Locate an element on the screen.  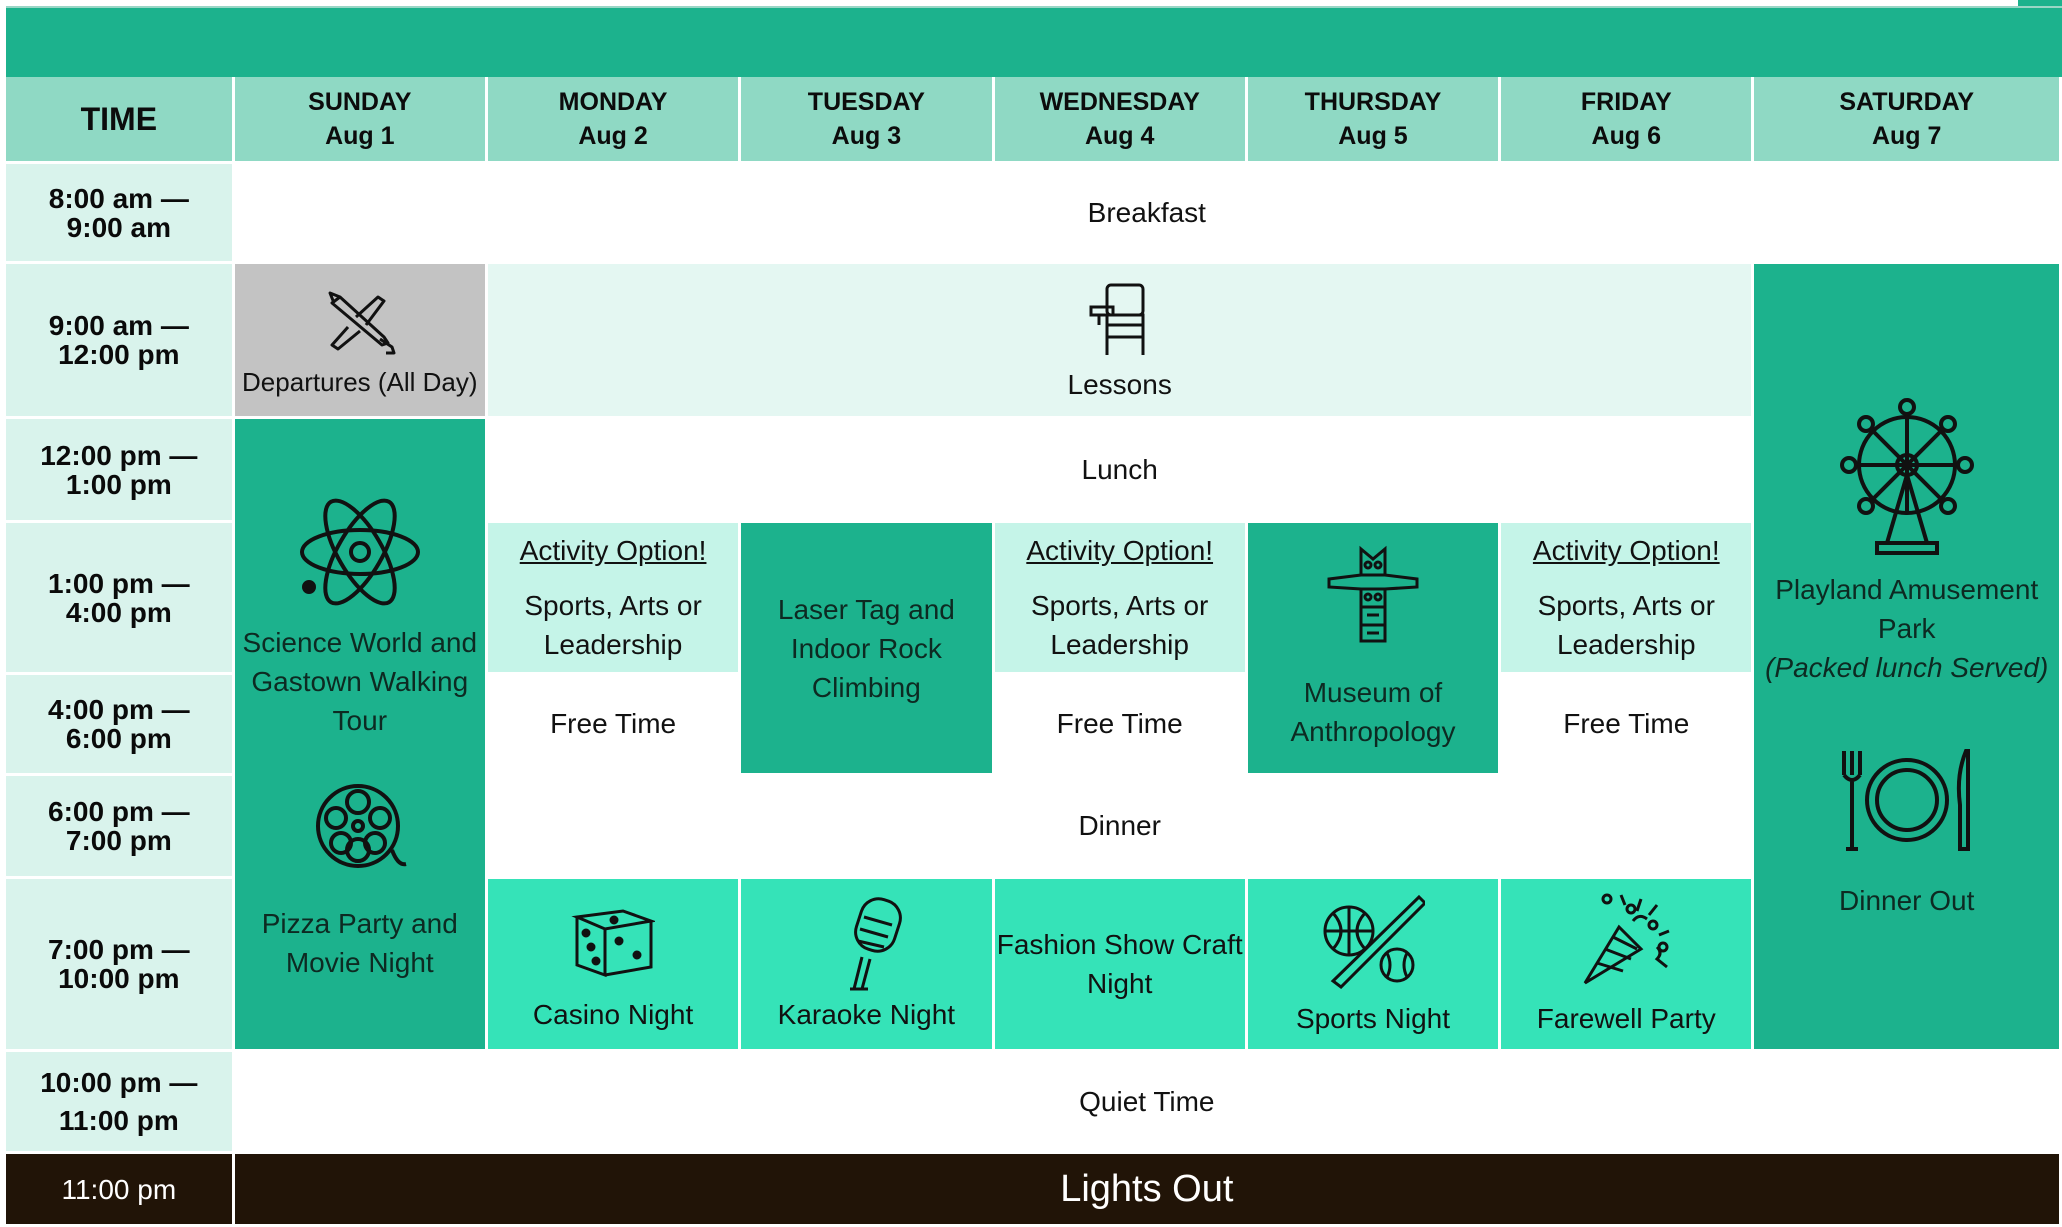
microphone-icon is located at coordinates (876, 943).